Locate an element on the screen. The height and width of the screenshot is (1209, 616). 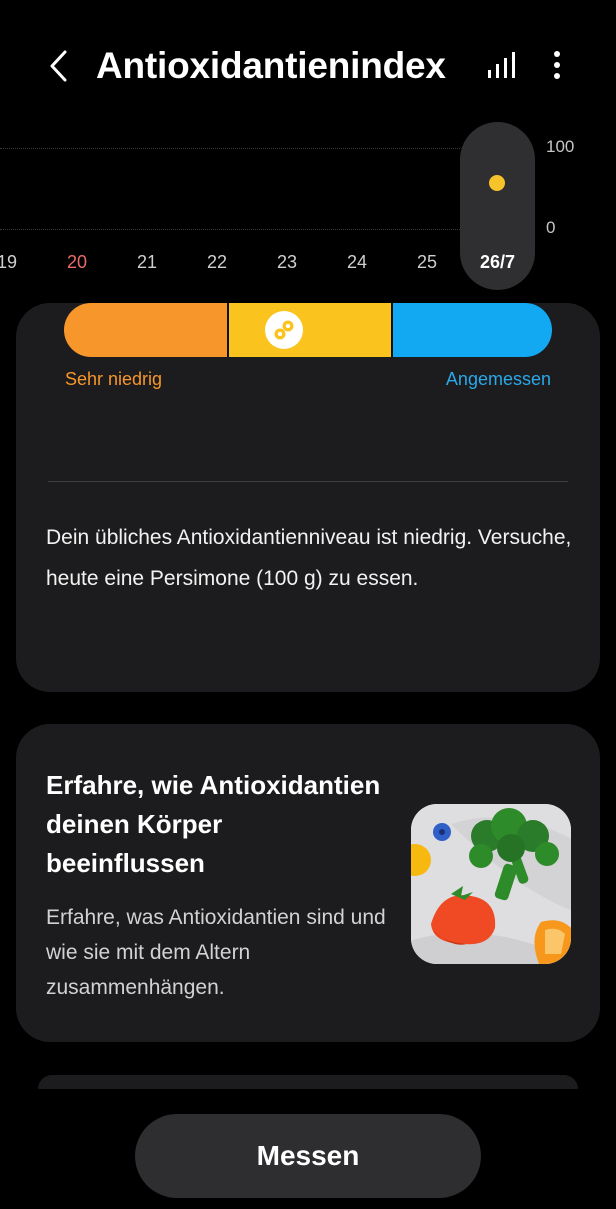
level-scale is located at coordinates (308, 330).